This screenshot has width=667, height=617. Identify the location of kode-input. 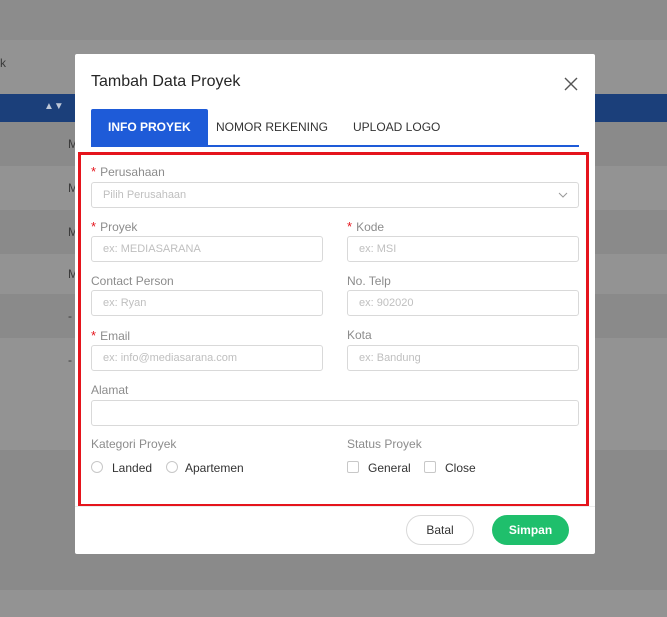
(463, 249).